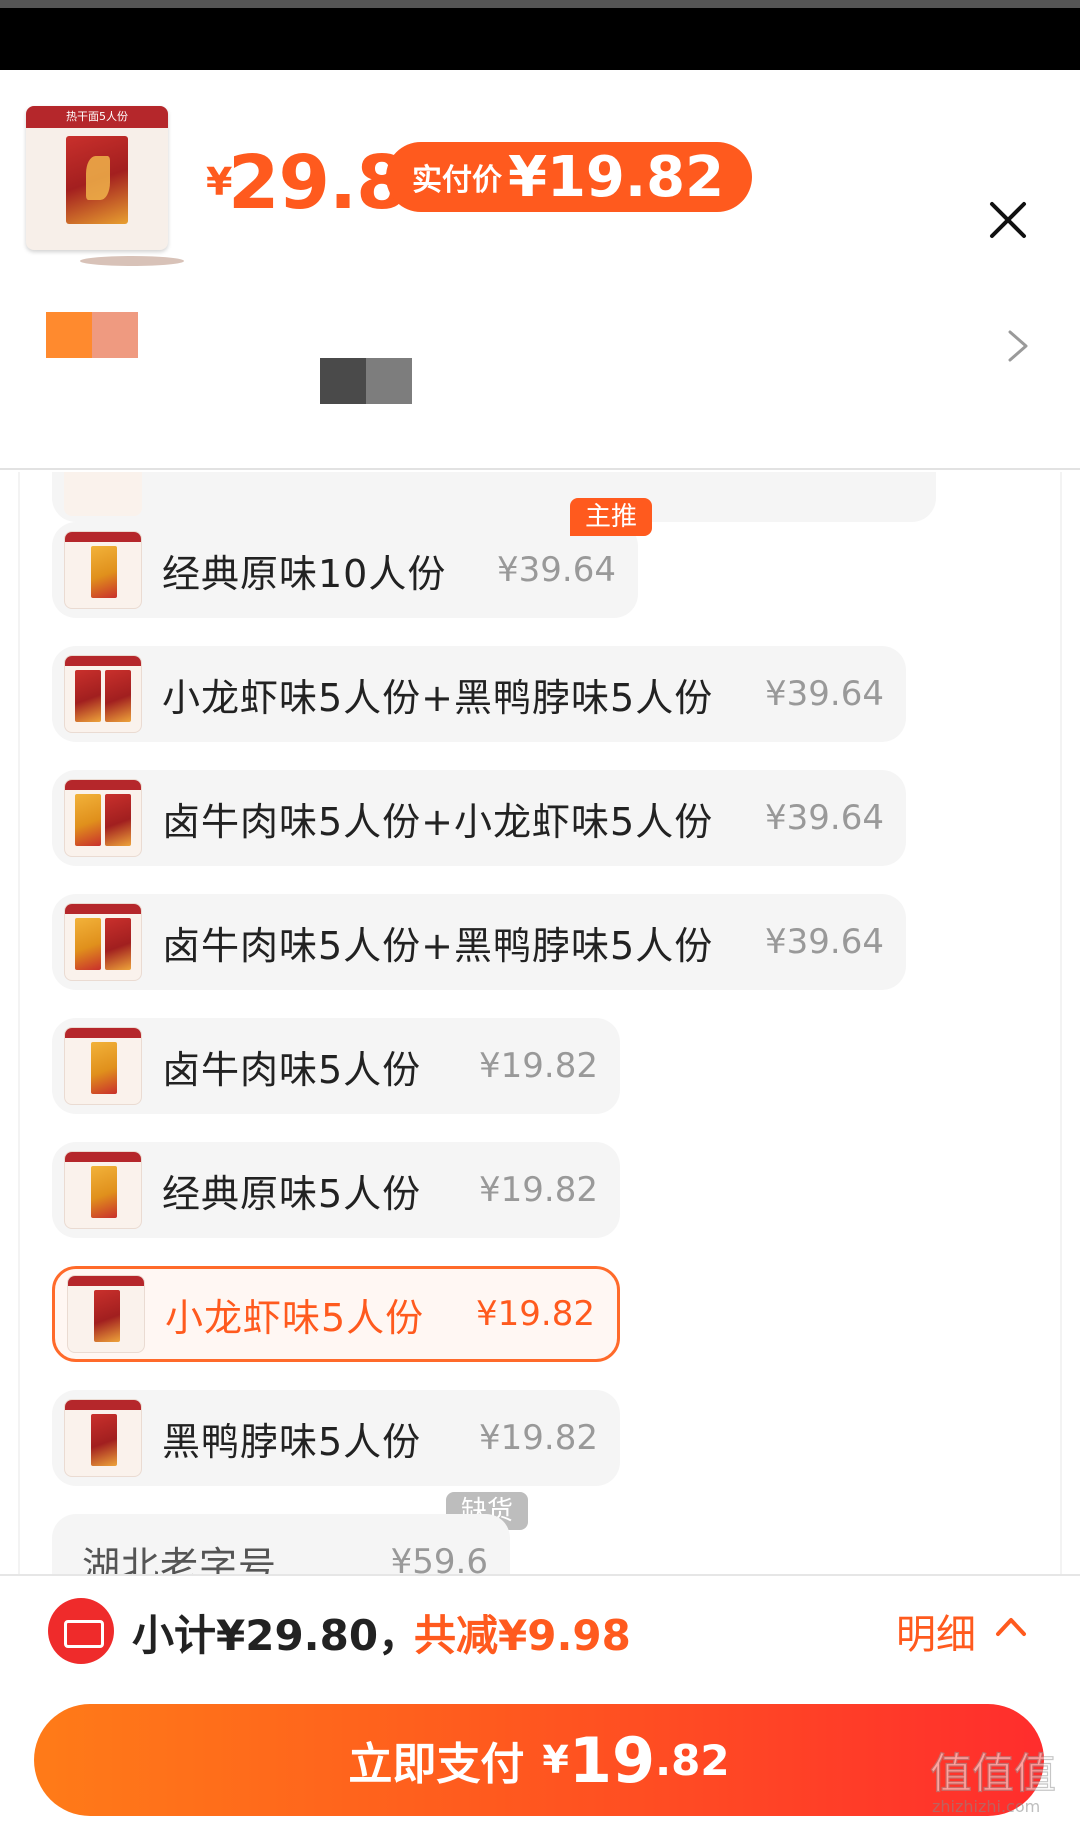 This screenshot has height=1824, width=1080. What do you see at coordinates (539, 1760) in the screenshot?
I see `pay-now-button: 立即支付 ¥ 19 .82` at bounding box center [539, 1760].